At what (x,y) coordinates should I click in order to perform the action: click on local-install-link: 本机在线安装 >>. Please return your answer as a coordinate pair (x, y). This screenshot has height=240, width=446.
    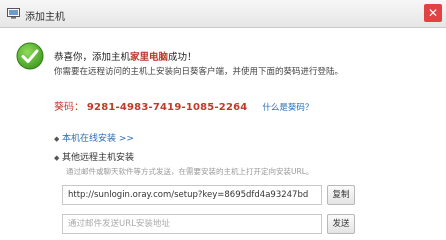
    Looking at the image, I should click on (98, 139).